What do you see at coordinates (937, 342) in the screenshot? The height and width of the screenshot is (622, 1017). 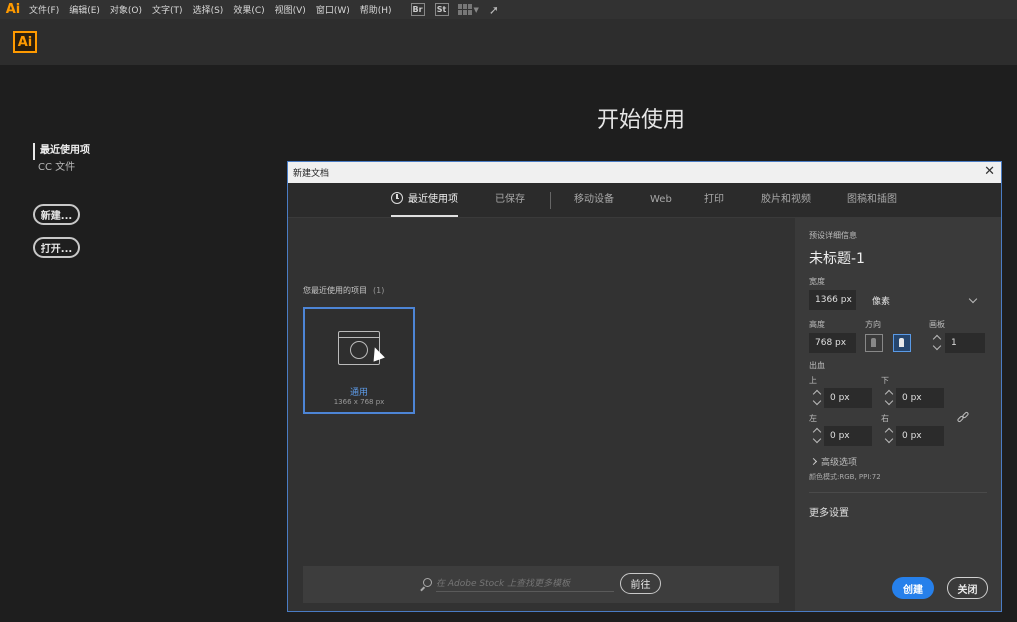 I see `artboards-stepper-icon` at bounding box center [937, 342].